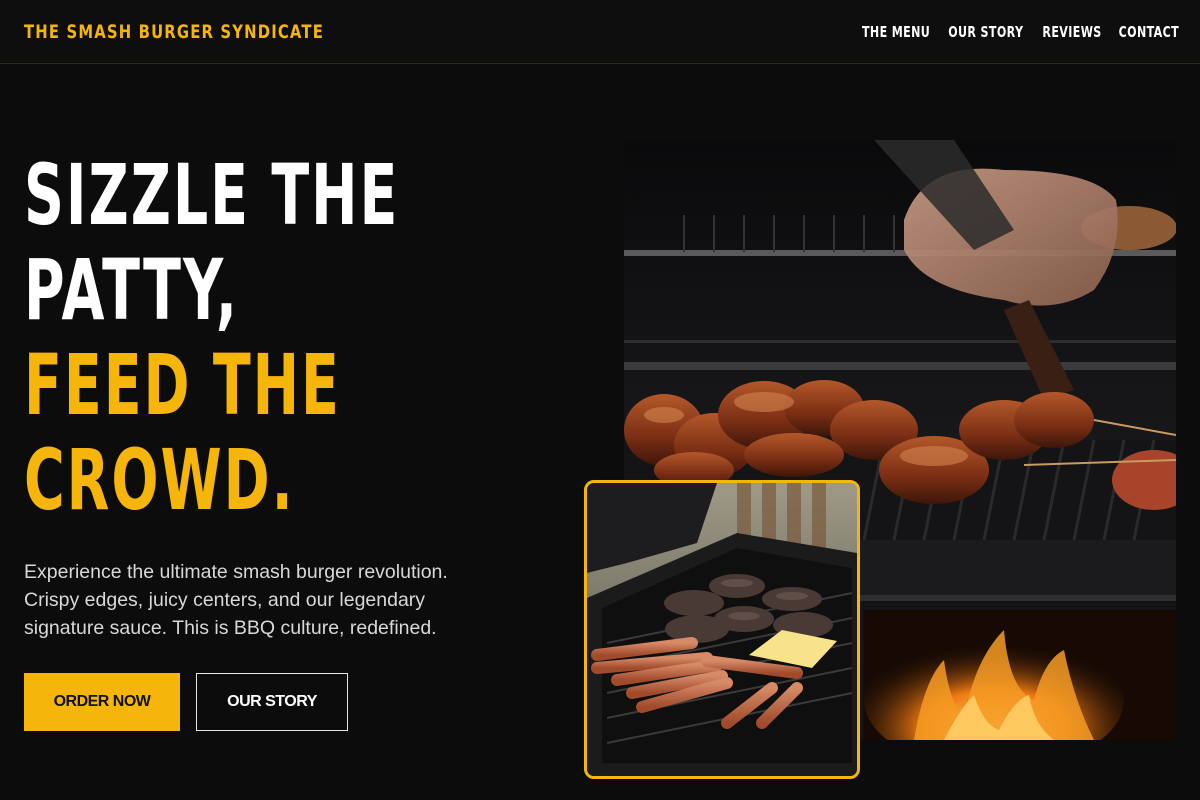  Describe the element at coordinates (272, 702) in the screenshot. I see `our-story-button: OUR STORY` at that location.